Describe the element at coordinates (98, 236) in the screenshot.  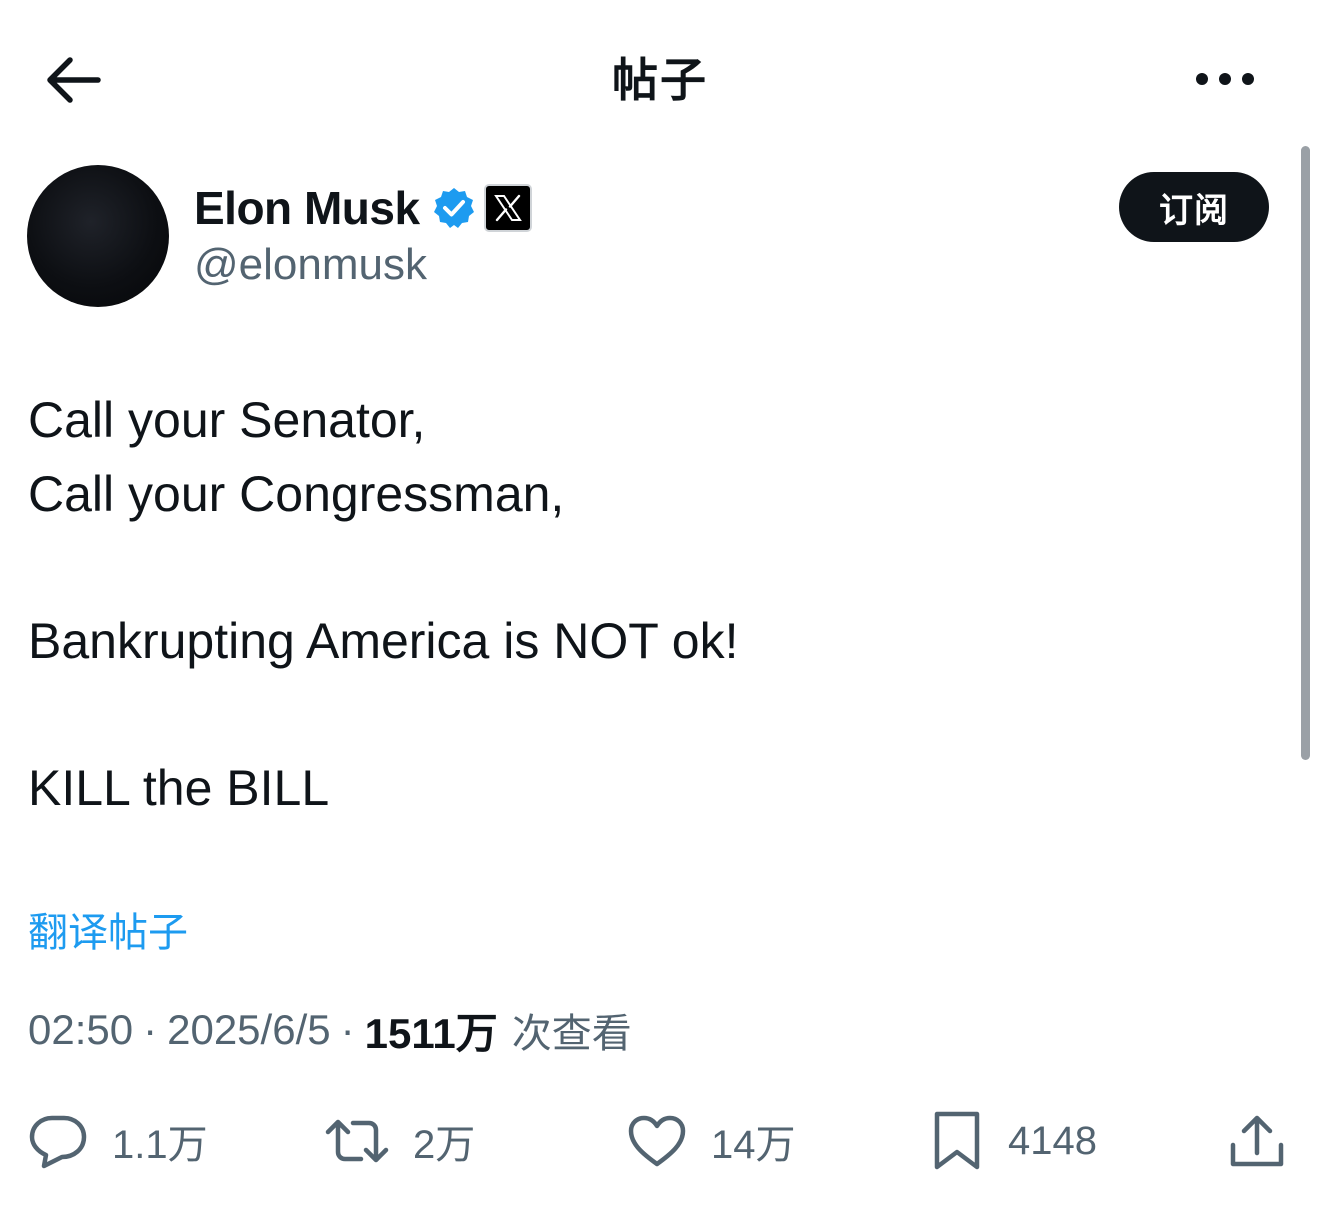
I see `avatar` at that location.